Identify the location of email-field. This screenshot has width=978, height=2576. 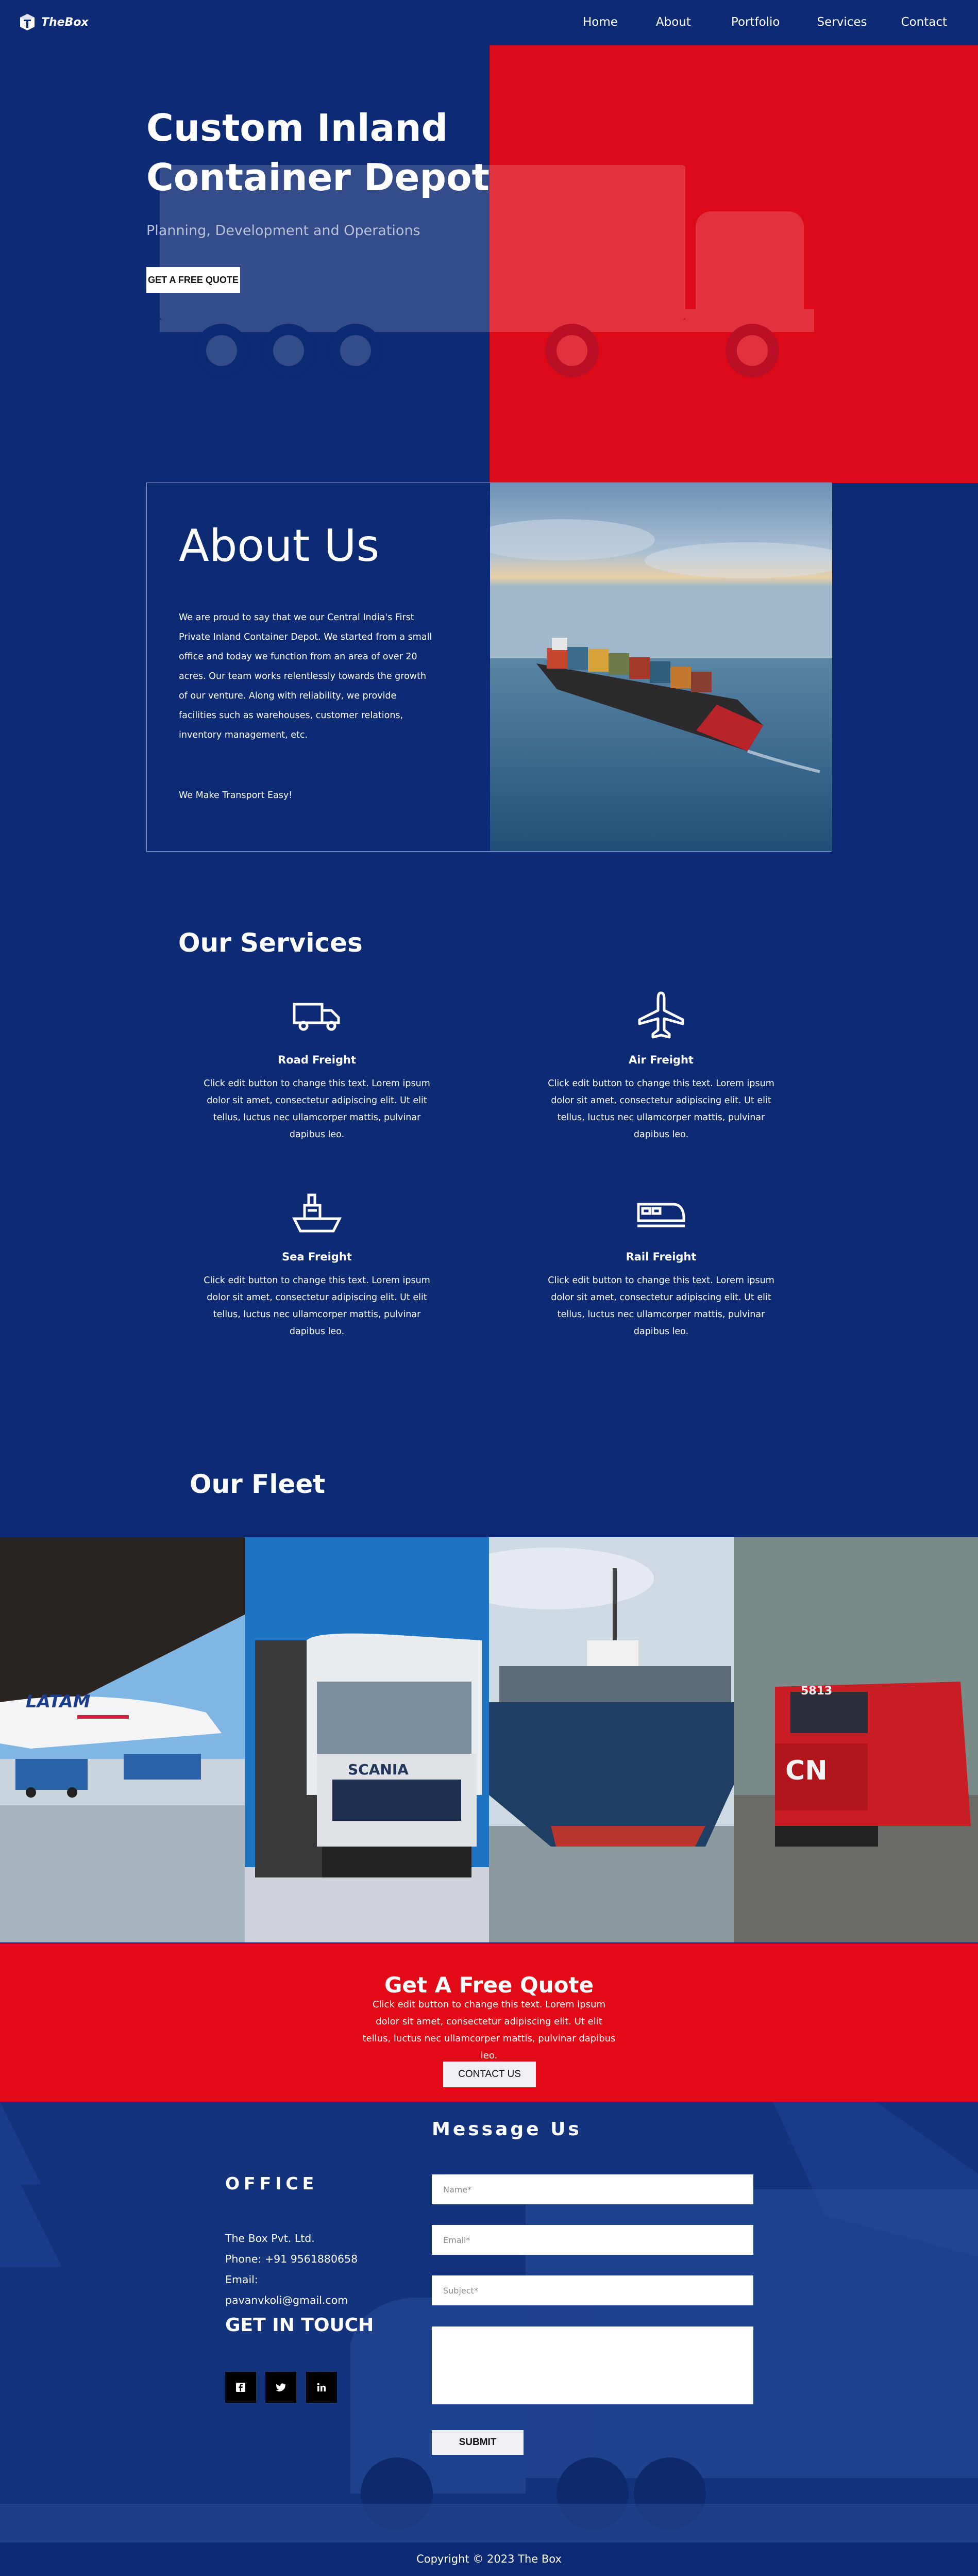
(592, 2240).